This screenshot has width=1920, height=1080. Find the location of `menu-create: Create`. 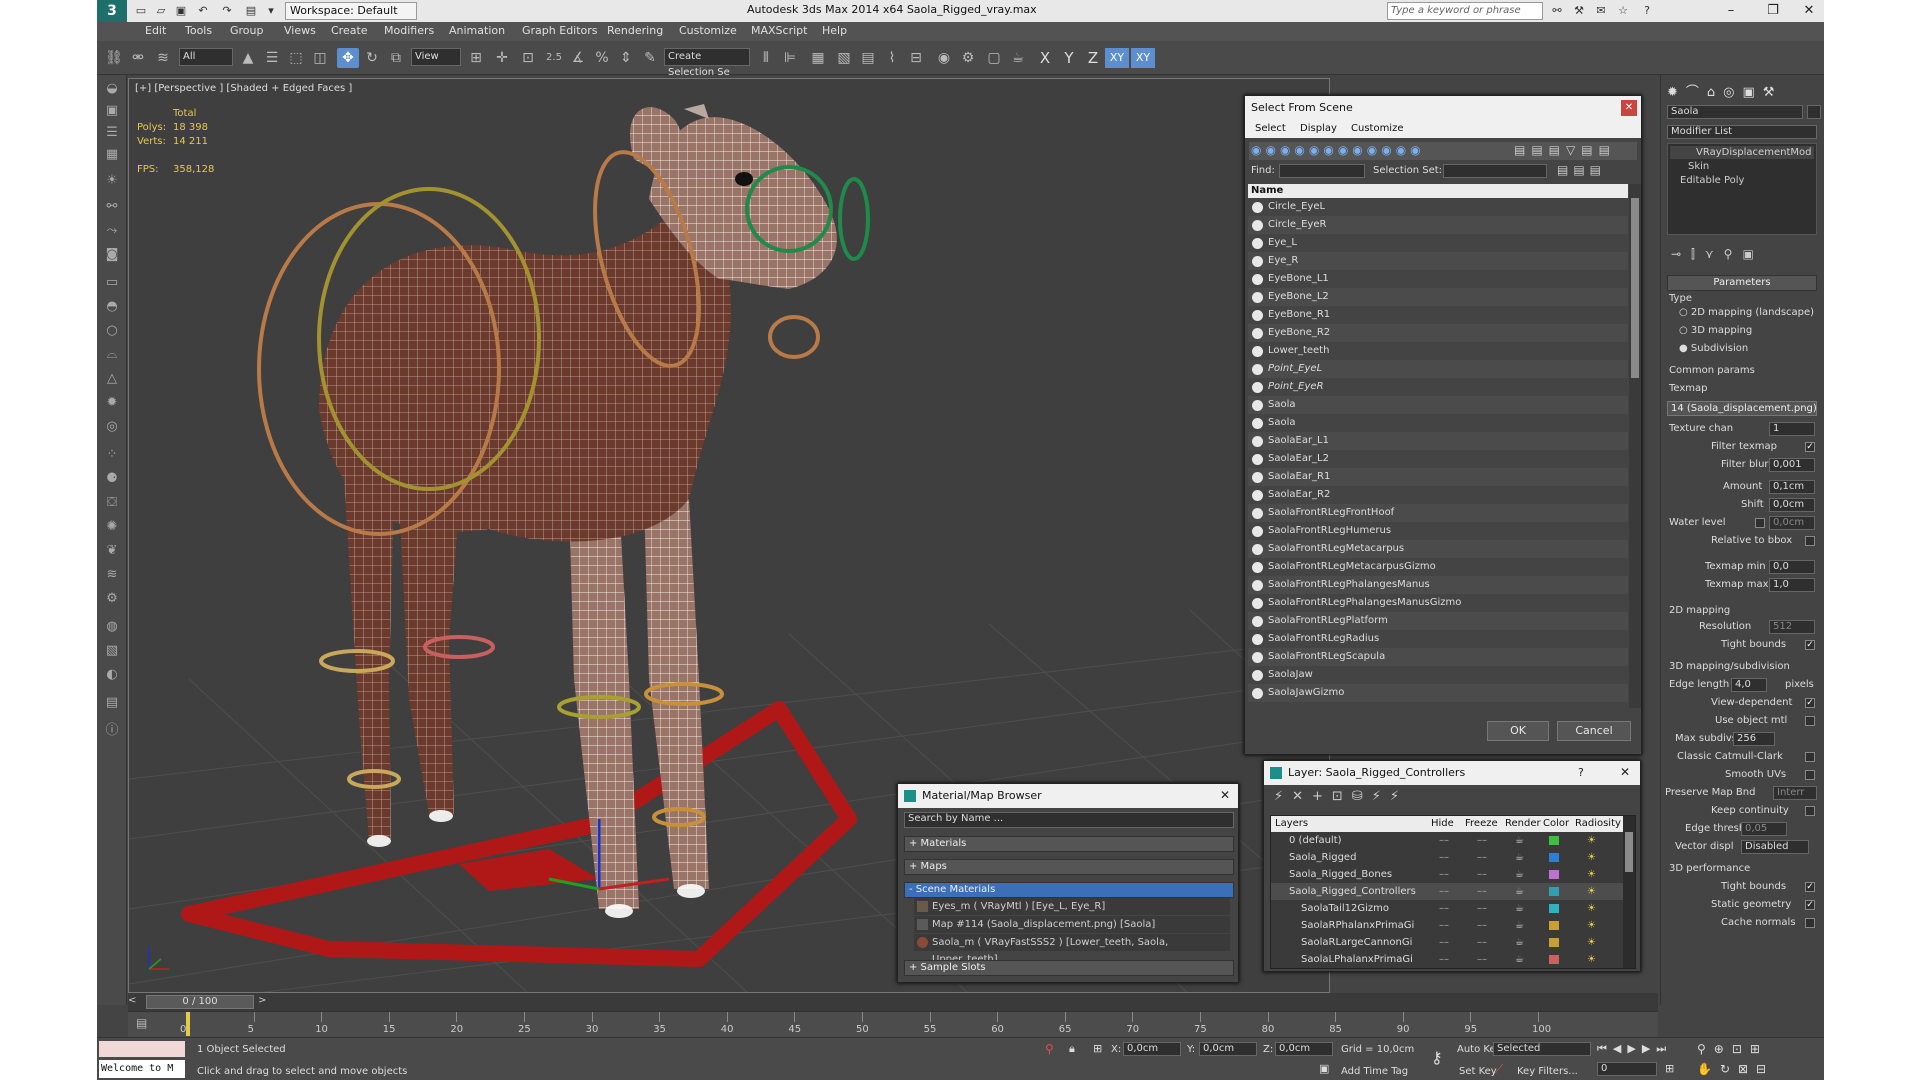

menu-create: Create is located at coordinates (349, 30).